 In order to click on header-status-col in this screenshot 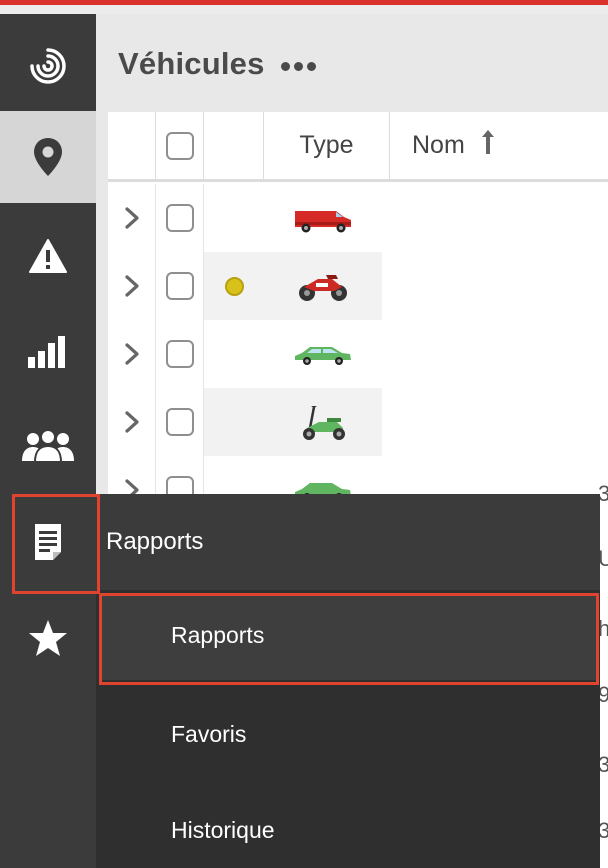, I will do `click(234, 145)`.